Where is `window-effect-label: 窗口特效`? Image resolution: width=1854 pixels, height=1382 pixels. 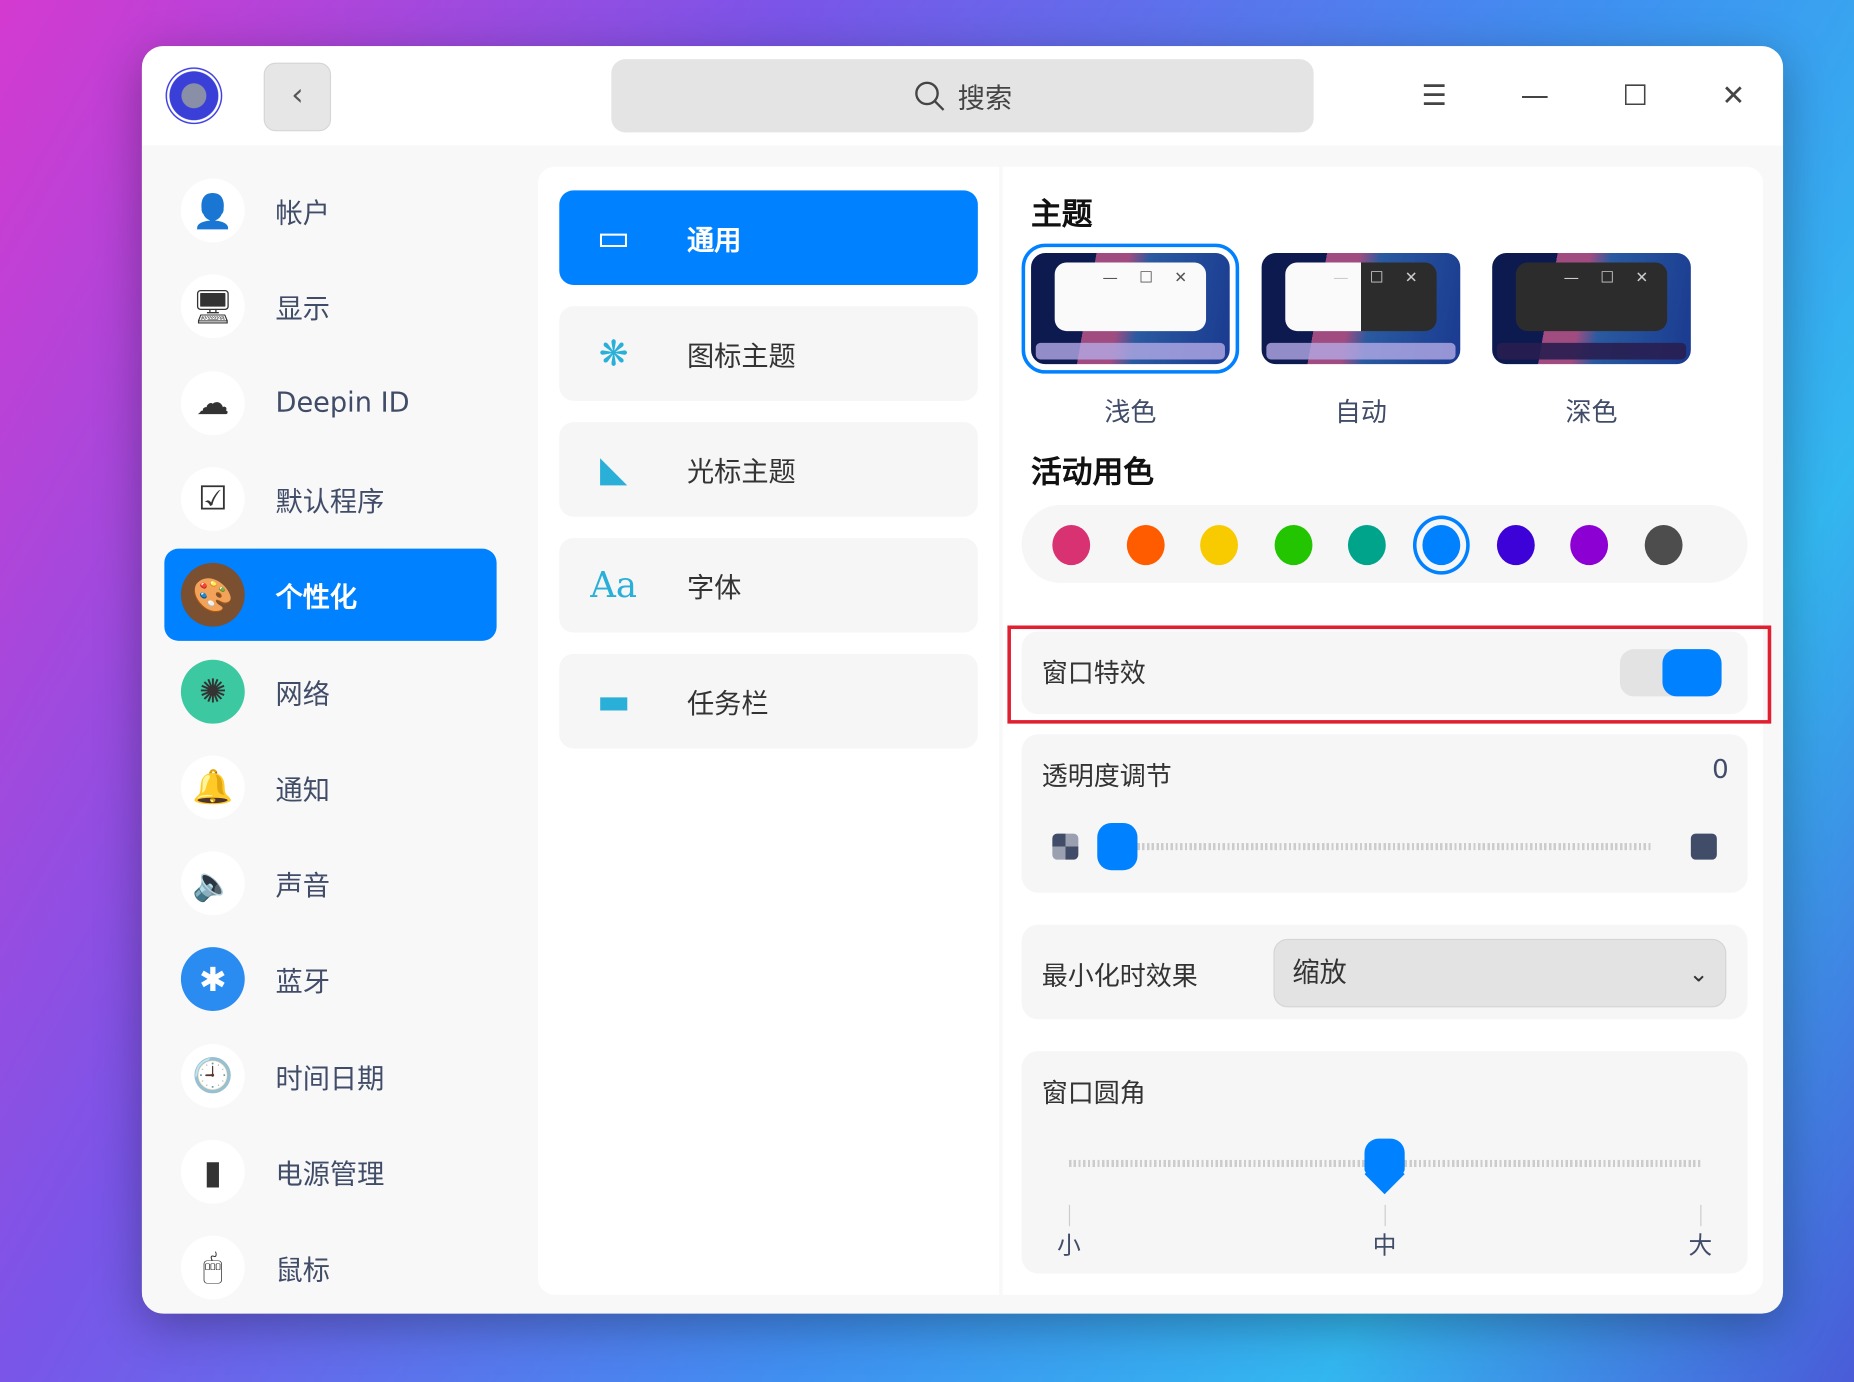
window-effect-label: 窗口特效 is located at coordinates (1093, 674).